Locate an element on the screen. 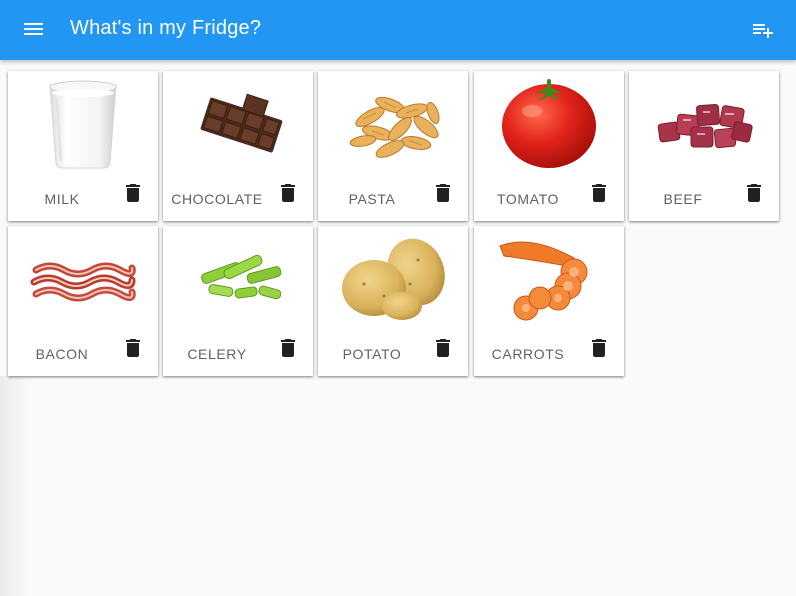  fridge-item-card: POTATO is located at coordinates (393, 301).